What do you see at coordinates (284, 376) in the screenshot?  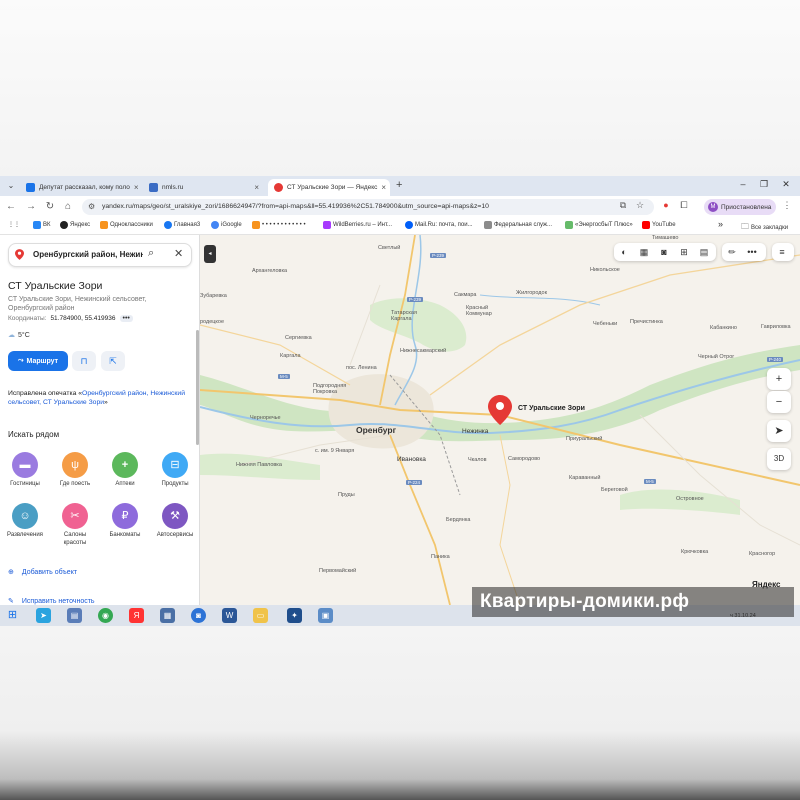 I see `road-shield: М-5` at bounding box center [284, 376].